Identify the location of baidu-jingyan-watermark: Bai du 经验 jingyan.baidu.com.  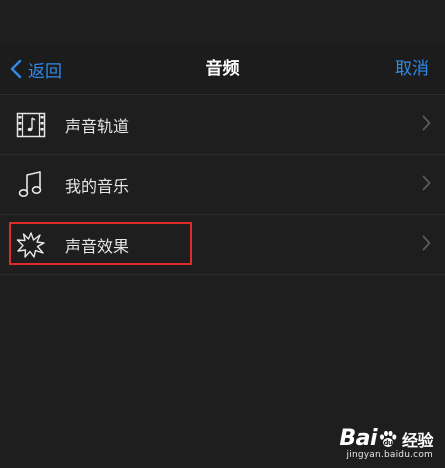
(386, 443).